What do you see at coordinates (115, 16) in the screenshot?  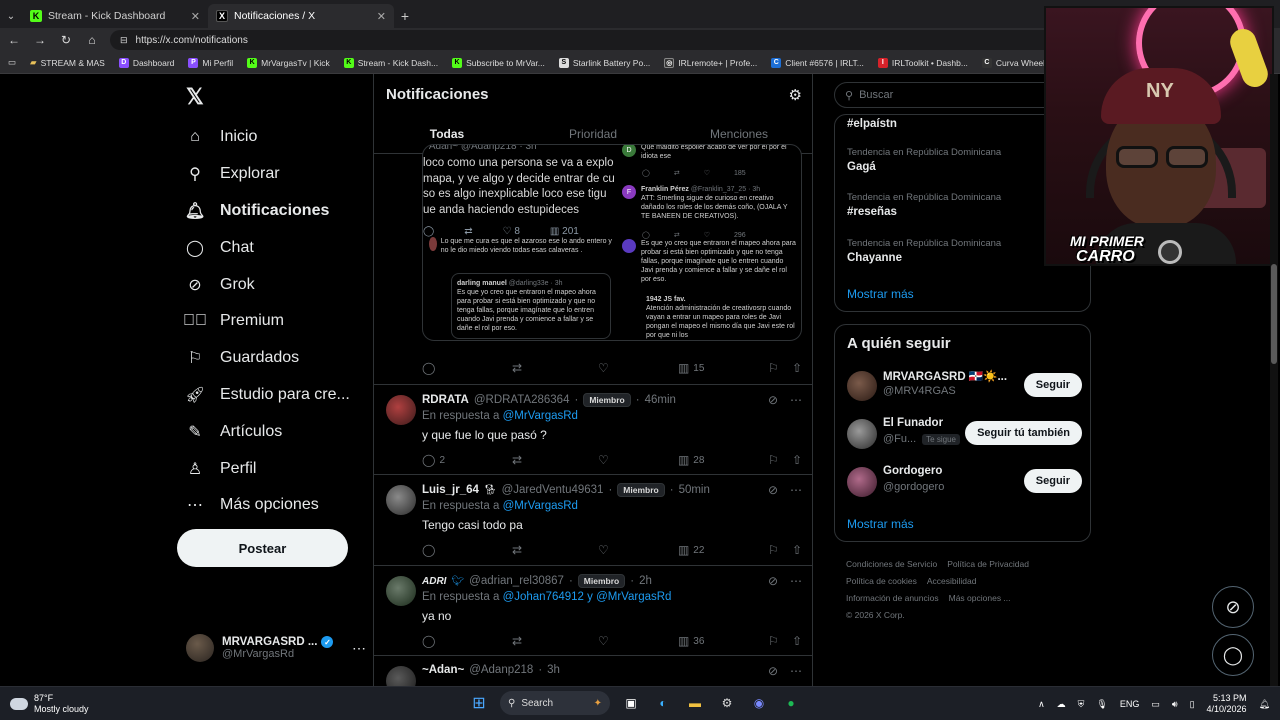 I see `browser-tab-kick: K Stream - Kick Dashboard ✕` at bounding box center [115, 16].